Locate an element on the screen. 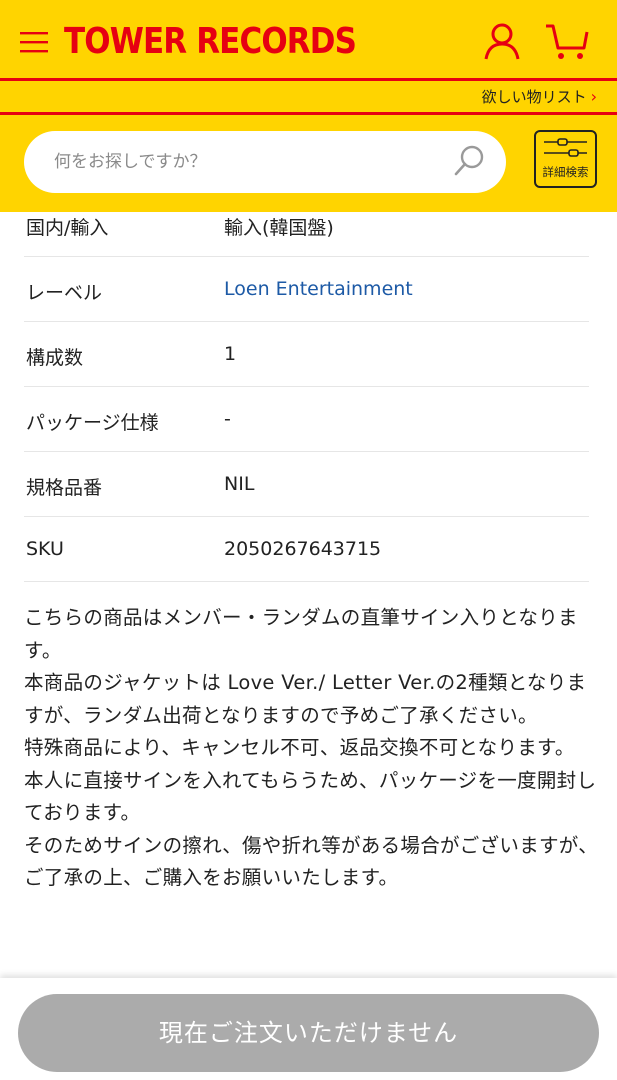 This screenshot has width=617, height=1080. advanced-search-label: 詳細検索 is located at coordinates (565, 172).